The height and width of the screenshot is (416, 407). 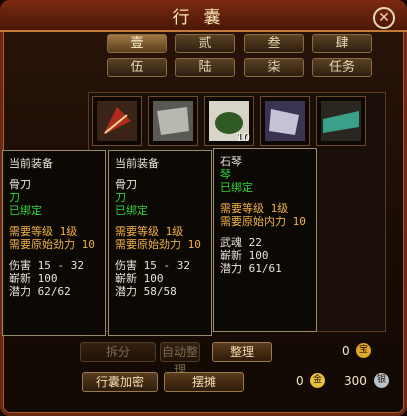 I want to click on item-slot: 10, so click(x=229, y=121).